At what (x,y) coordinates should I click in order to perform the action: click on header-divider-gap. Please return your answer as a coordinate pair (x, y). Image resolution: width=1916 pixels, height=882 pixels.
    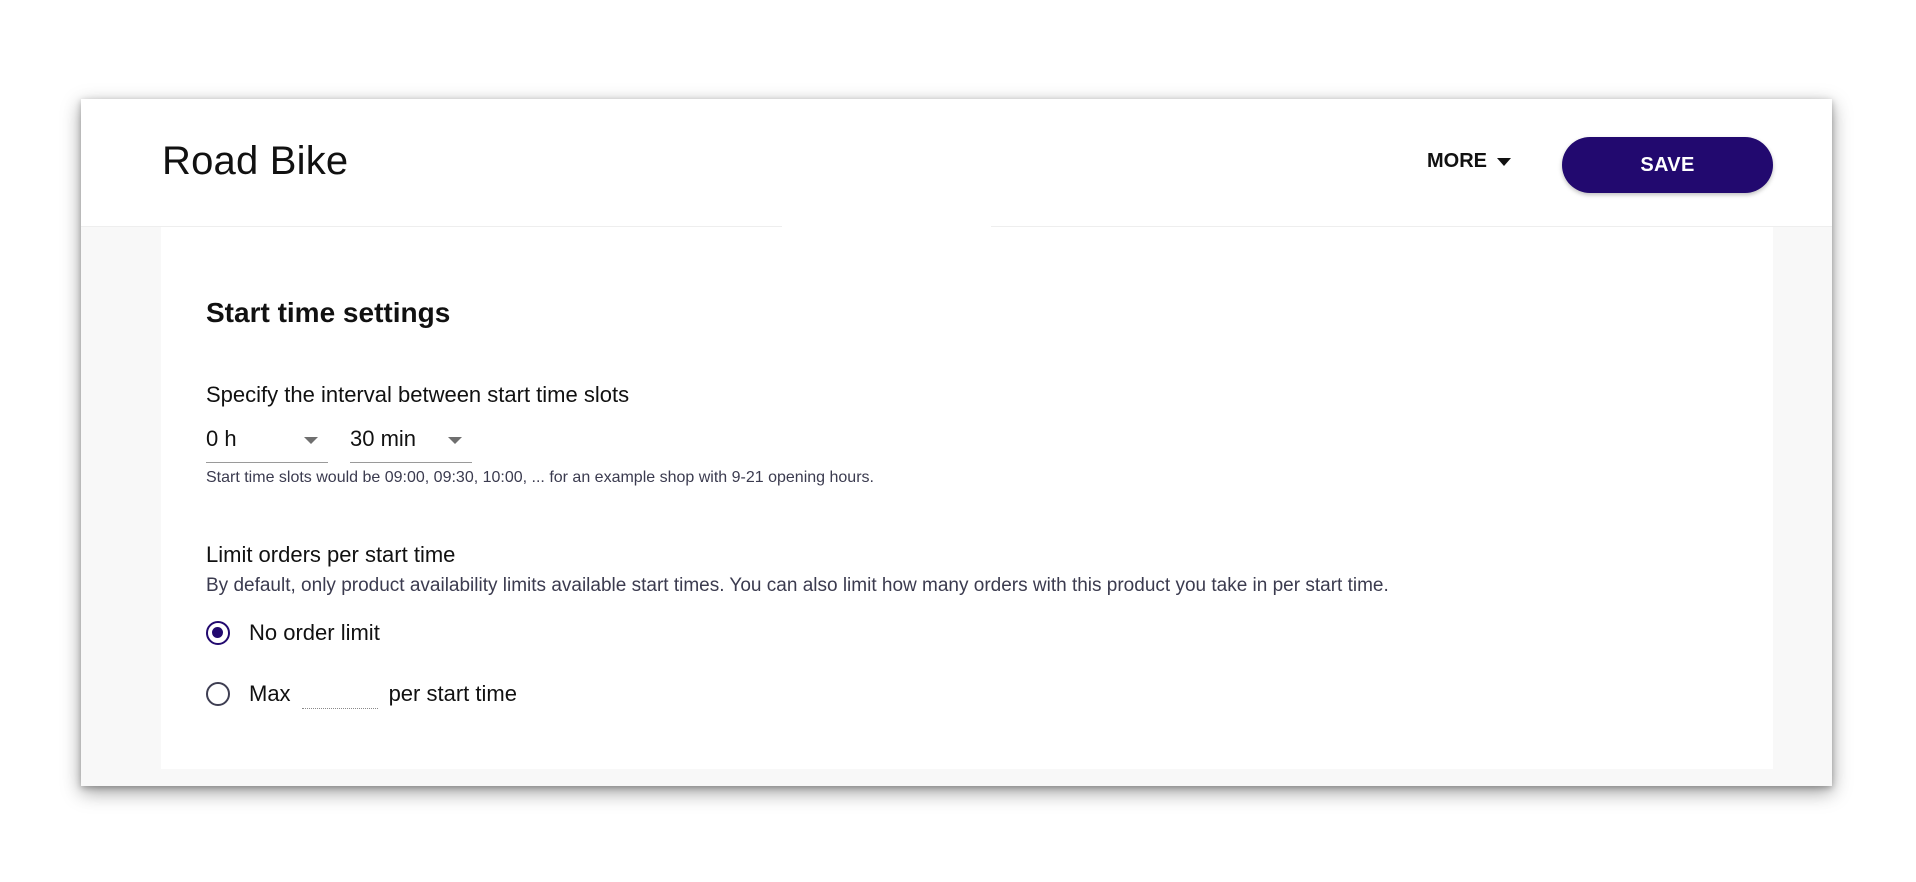
    Looking at the image, I should click on (886, 228).